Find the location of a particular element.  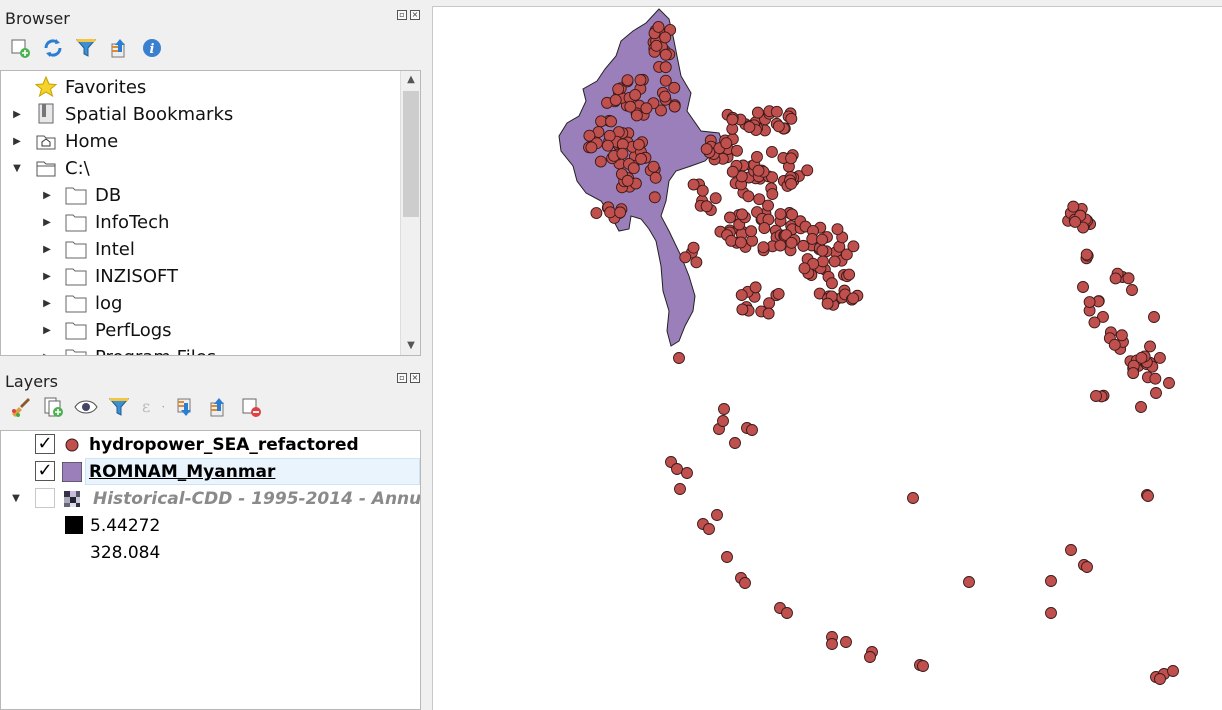

browser-item: ▶ PerfLogs is located at coordinates (210, 330).